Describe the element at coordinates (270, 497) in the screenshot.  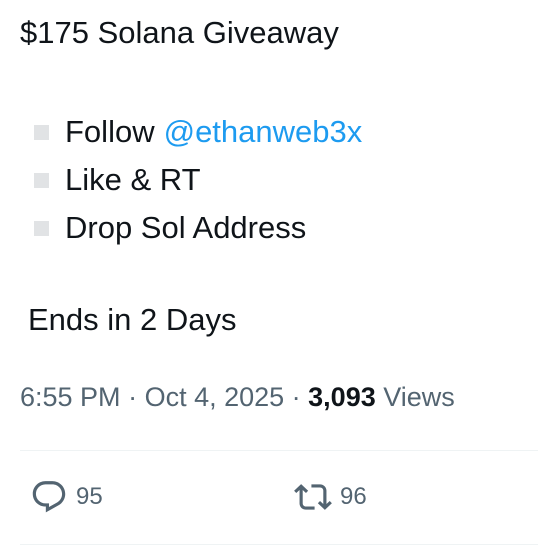
I see `tweet-actions: 95 96` at that location.